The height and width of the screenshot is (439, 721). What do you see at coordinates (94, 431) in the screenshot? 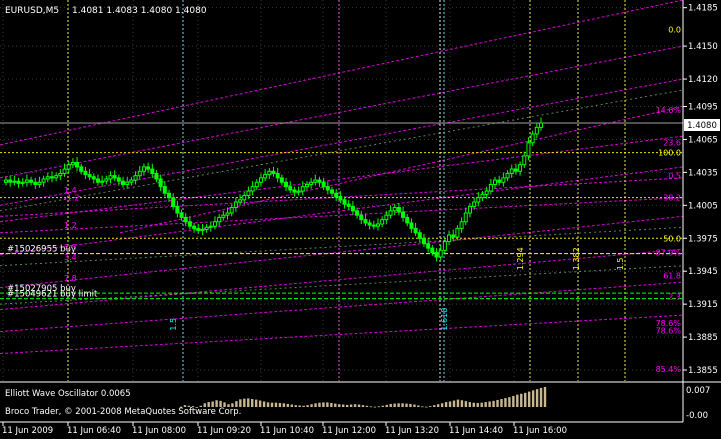
I see `time-tick-label: 11 Jun 06:40` at bounding box center [94, 431].